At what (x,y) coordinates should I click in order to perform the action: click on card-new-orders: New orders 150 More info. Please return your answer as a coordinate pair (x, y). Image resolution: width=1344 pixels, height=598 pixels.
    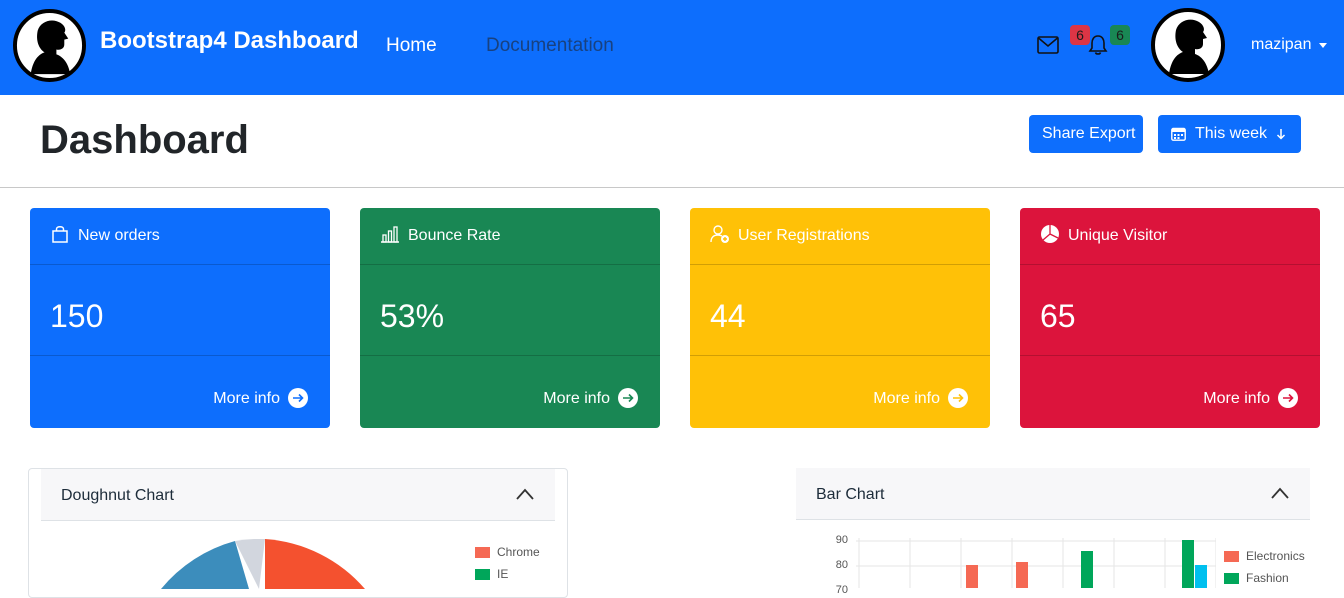
    Looking at the image, I should click on (180, 318).